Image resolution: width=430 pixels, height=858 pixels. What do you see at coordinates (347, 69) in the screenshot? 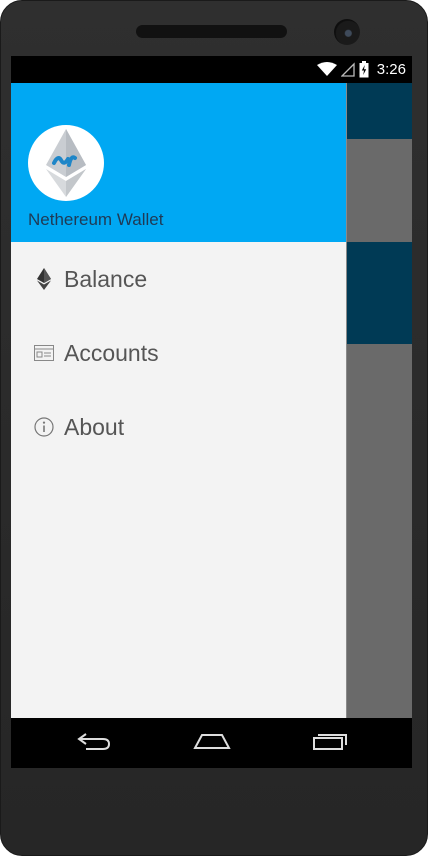
I see `signal-icon` at bounding box center [347, 69].